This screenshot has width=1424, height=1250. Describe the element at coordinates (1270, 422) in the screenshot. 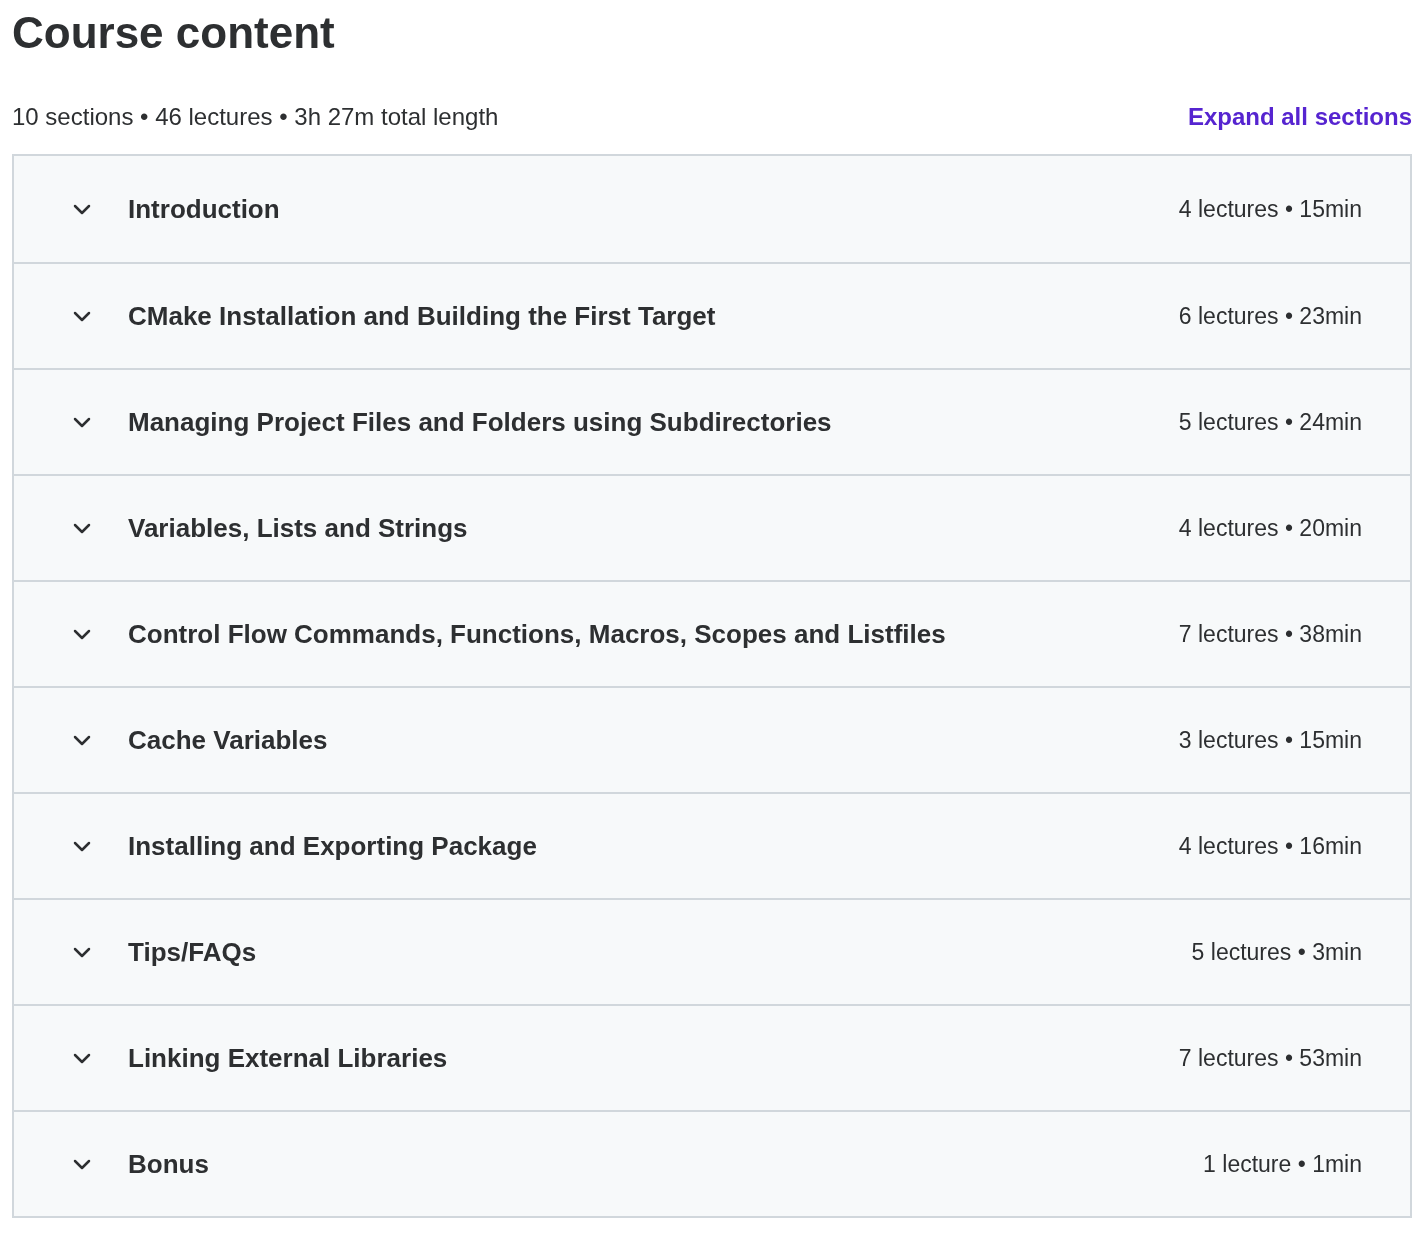

I see `section-meta: 5 lectures • 24min` at that location.